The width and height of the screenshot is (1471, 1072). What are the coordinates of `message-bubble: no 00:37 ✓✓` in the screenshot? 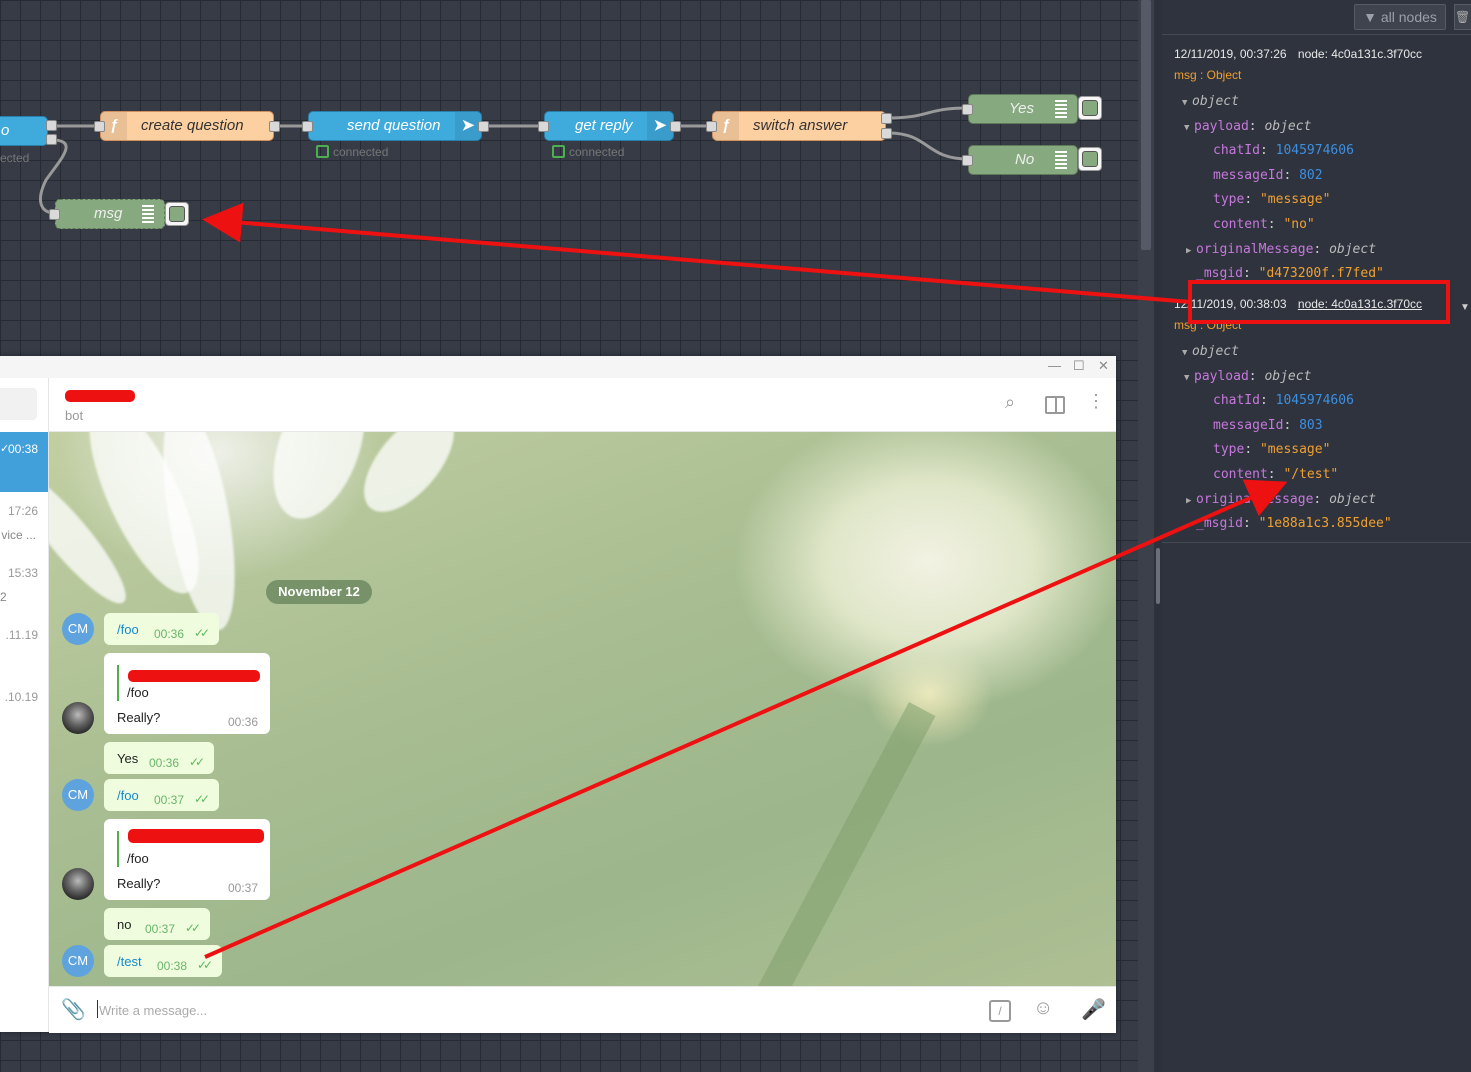 It's located at (157, 924).